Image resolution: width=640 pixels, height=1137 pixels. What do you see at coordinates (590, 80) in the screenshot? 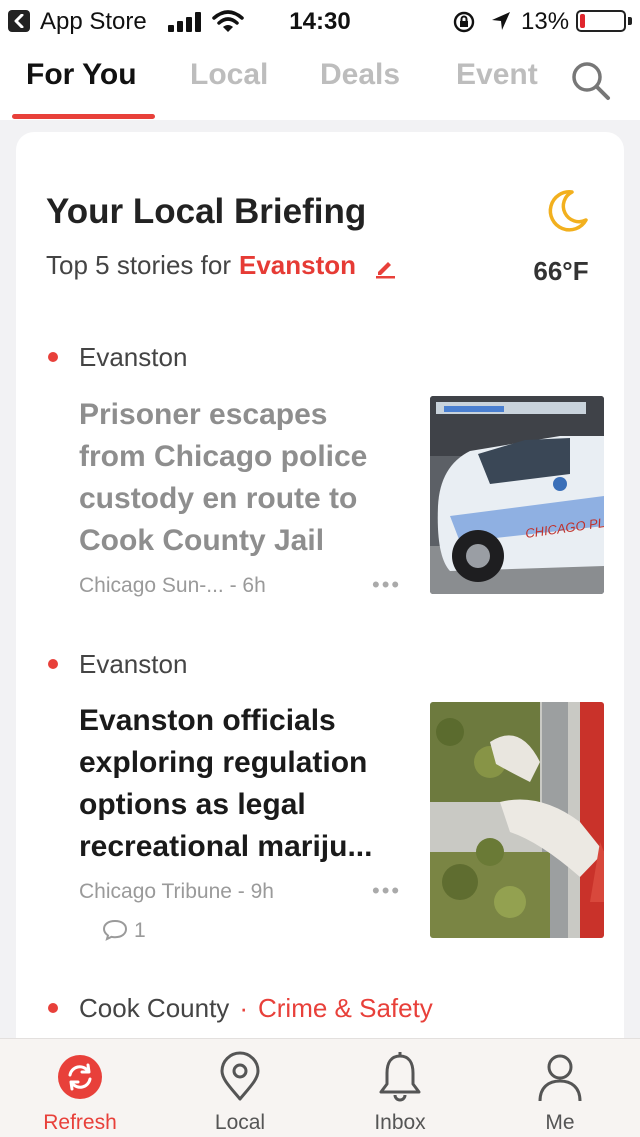
I see `search-icon` at bounding box center [590, 80].